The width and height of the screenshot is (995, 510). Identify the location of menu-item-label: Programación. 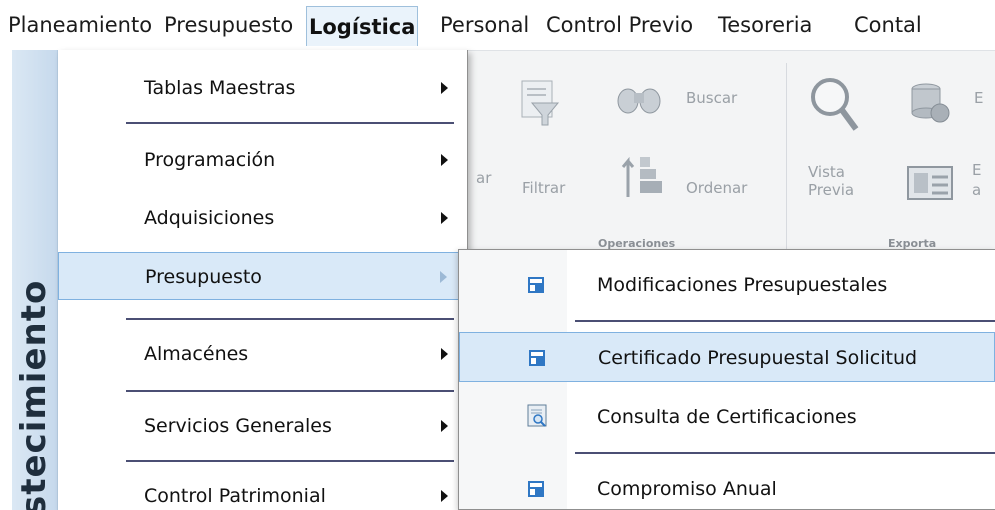
(210, 160).